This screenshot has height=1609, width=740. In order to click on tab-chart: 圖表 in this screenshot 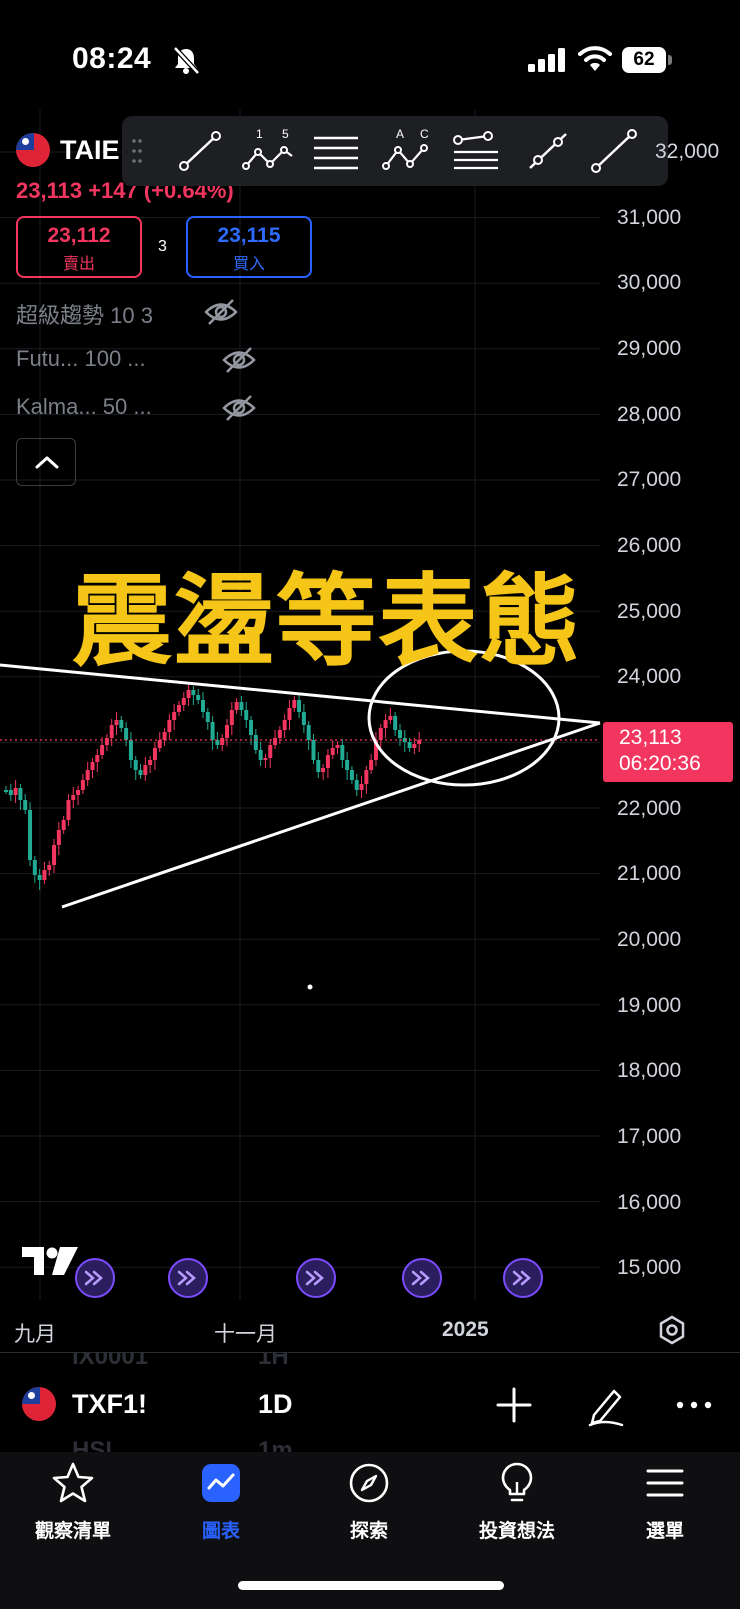, I will do `click(221, 1501)`.